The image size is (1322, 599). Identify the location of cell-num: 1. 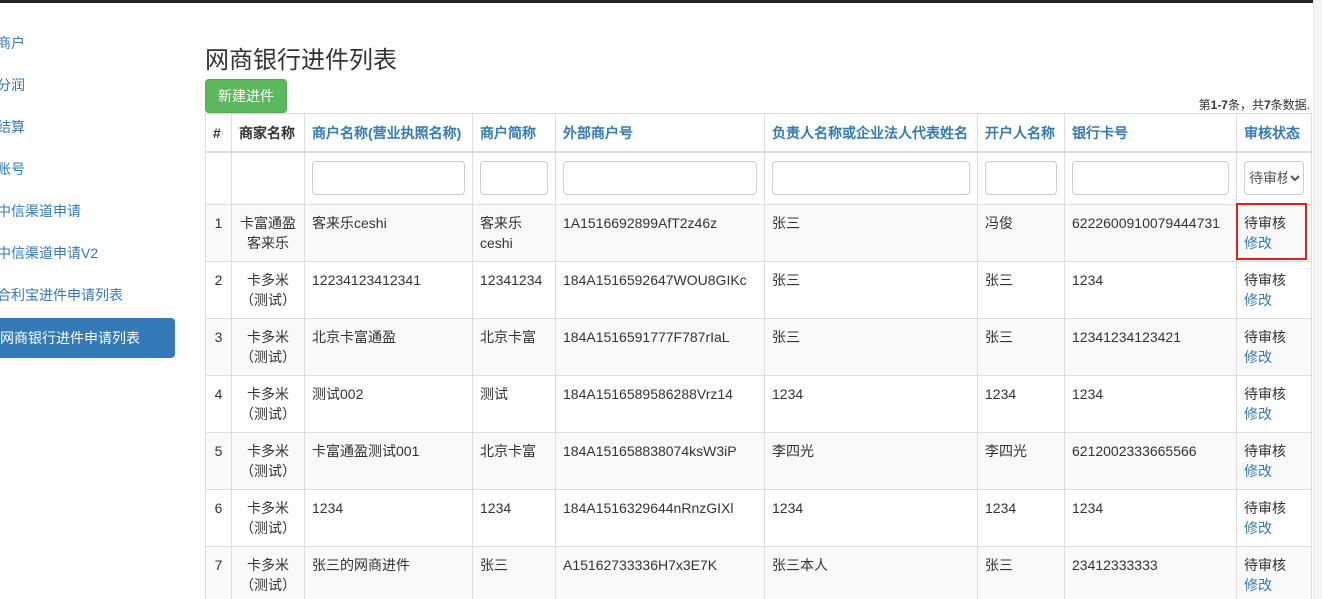
(218, 232).